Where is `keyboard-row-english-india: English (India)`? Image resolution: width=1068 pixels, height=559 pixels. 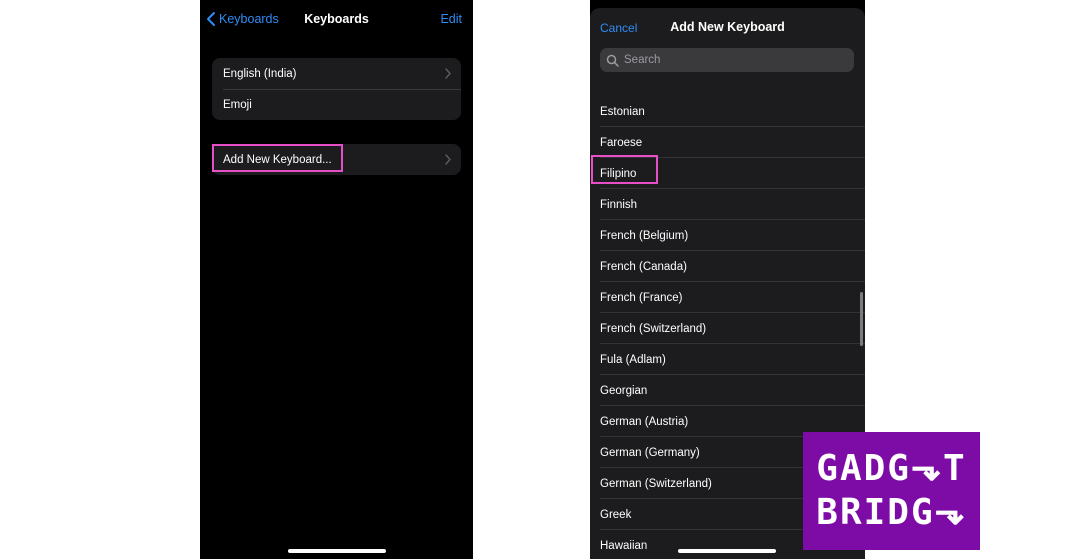
keyboard-row-english-india: English (India) is located at coordinates (336, 73).